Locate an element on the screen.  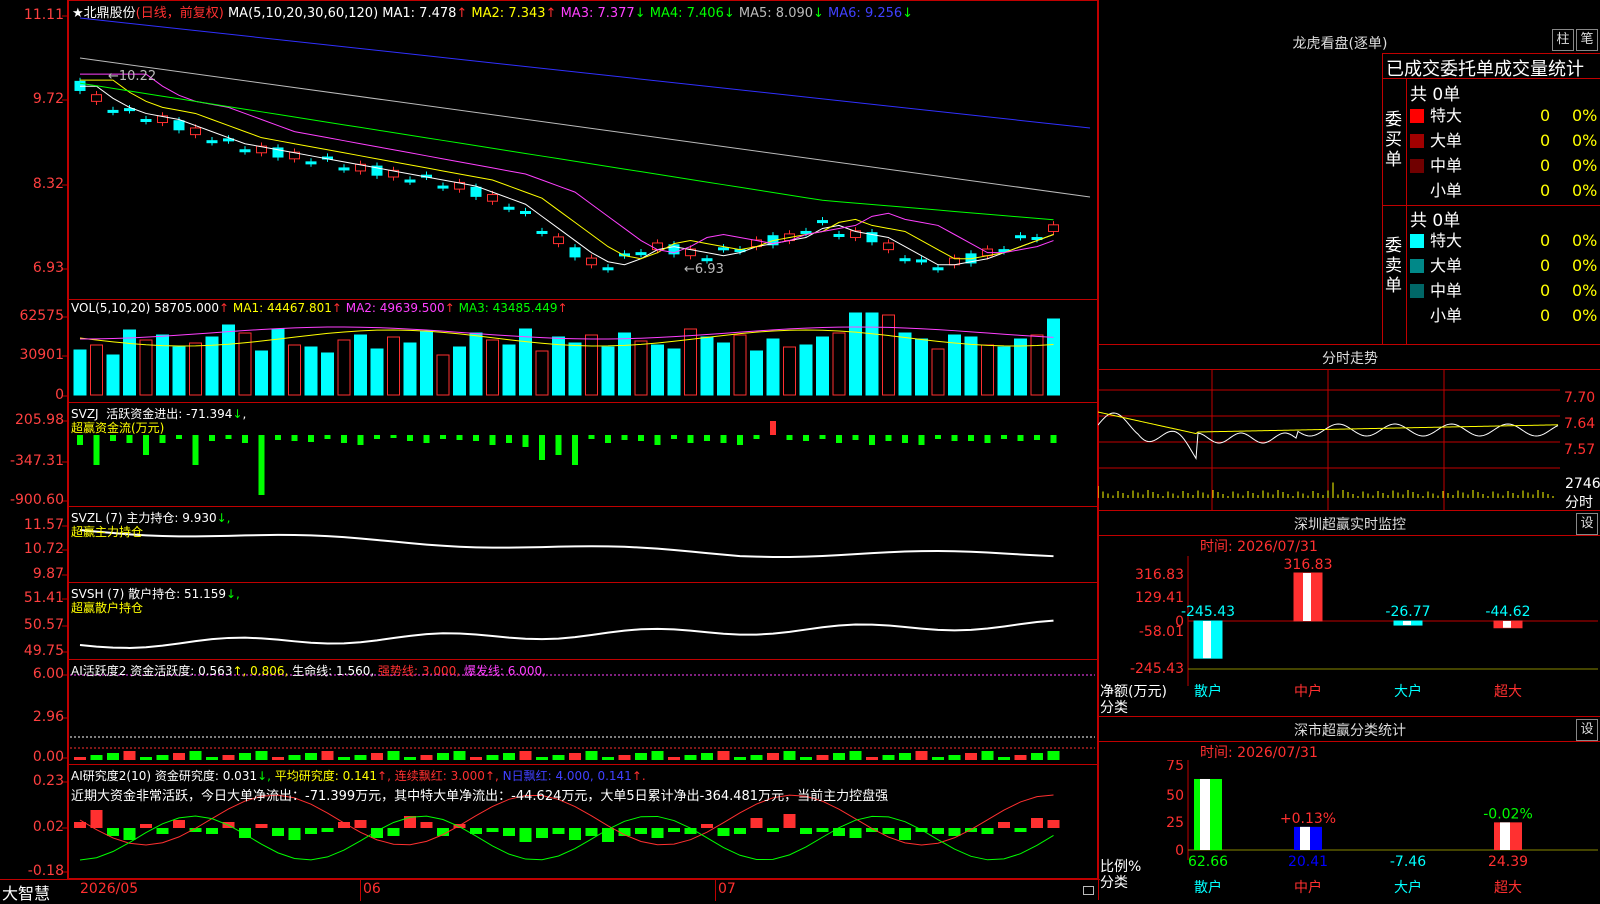
buy-row-1: 大单 is located at coordinates (1436, 141).